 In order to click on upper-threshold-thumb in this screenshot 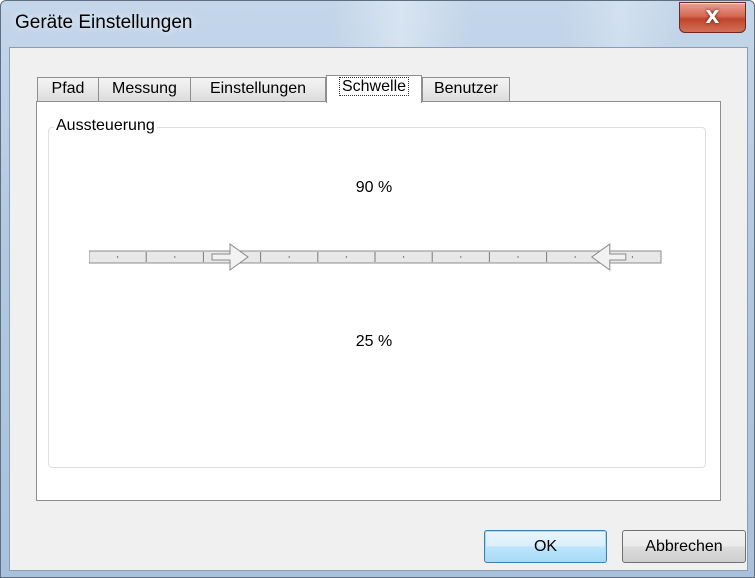, I will do `click(608, 257)`.